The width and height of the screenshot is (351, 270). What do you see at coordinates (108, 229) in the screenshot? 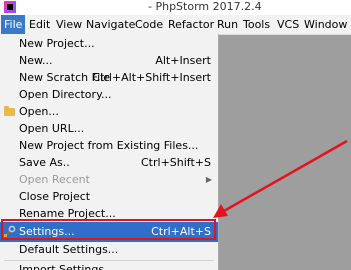
I see `annotation-highlight-box` at bounding box center [108, 229].